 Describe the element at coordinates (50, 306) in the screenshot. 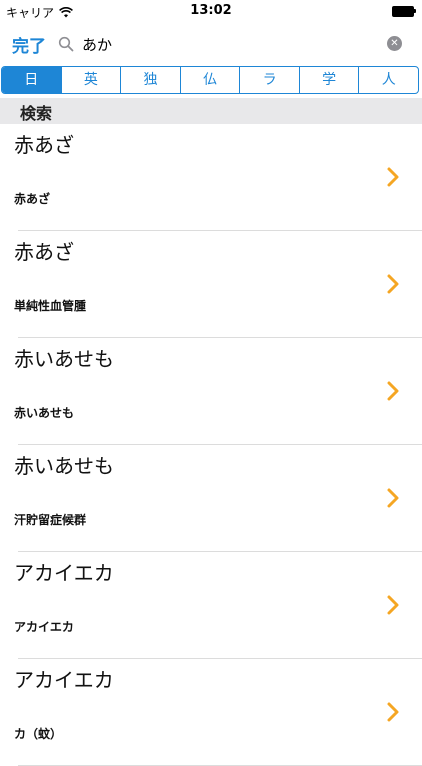

I see `result-subtitle: 単純性血管腫` at that location.